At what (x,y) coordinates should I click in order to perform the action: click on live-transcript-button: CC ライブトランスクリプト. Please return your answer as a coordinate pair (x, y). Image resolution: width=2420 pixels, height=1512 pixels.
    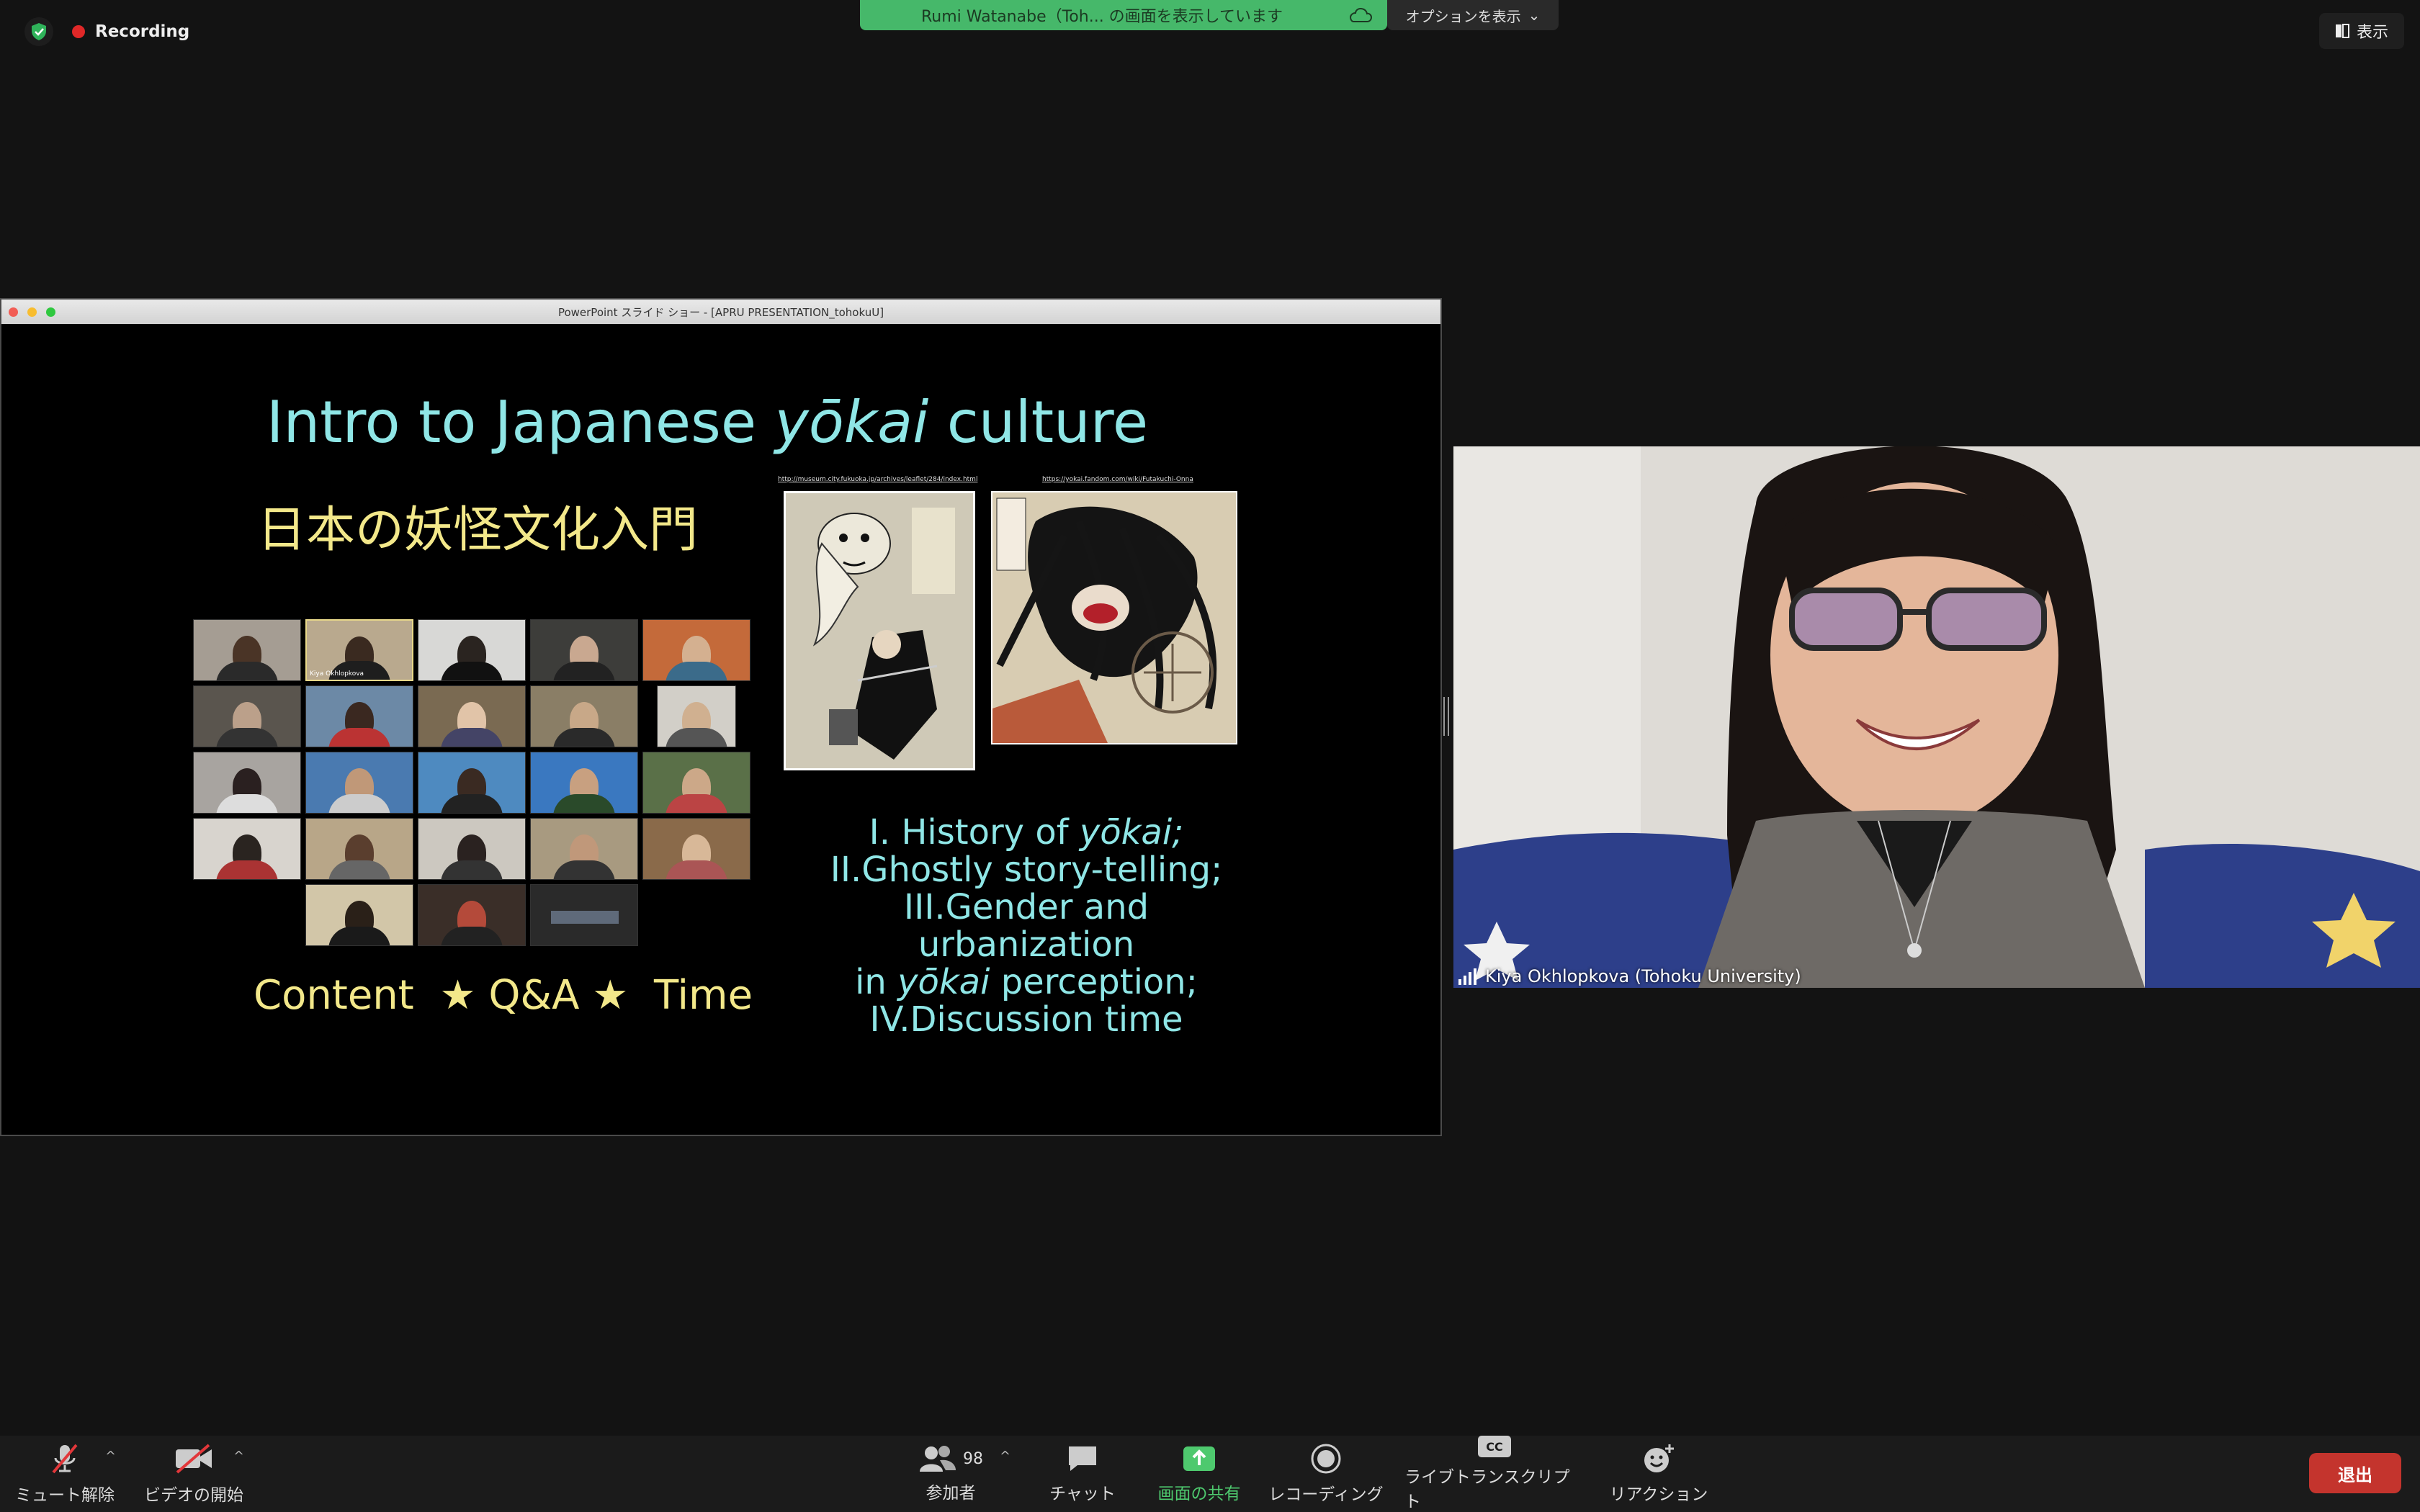
    Looking at the image, I should click on (1494, 1474).